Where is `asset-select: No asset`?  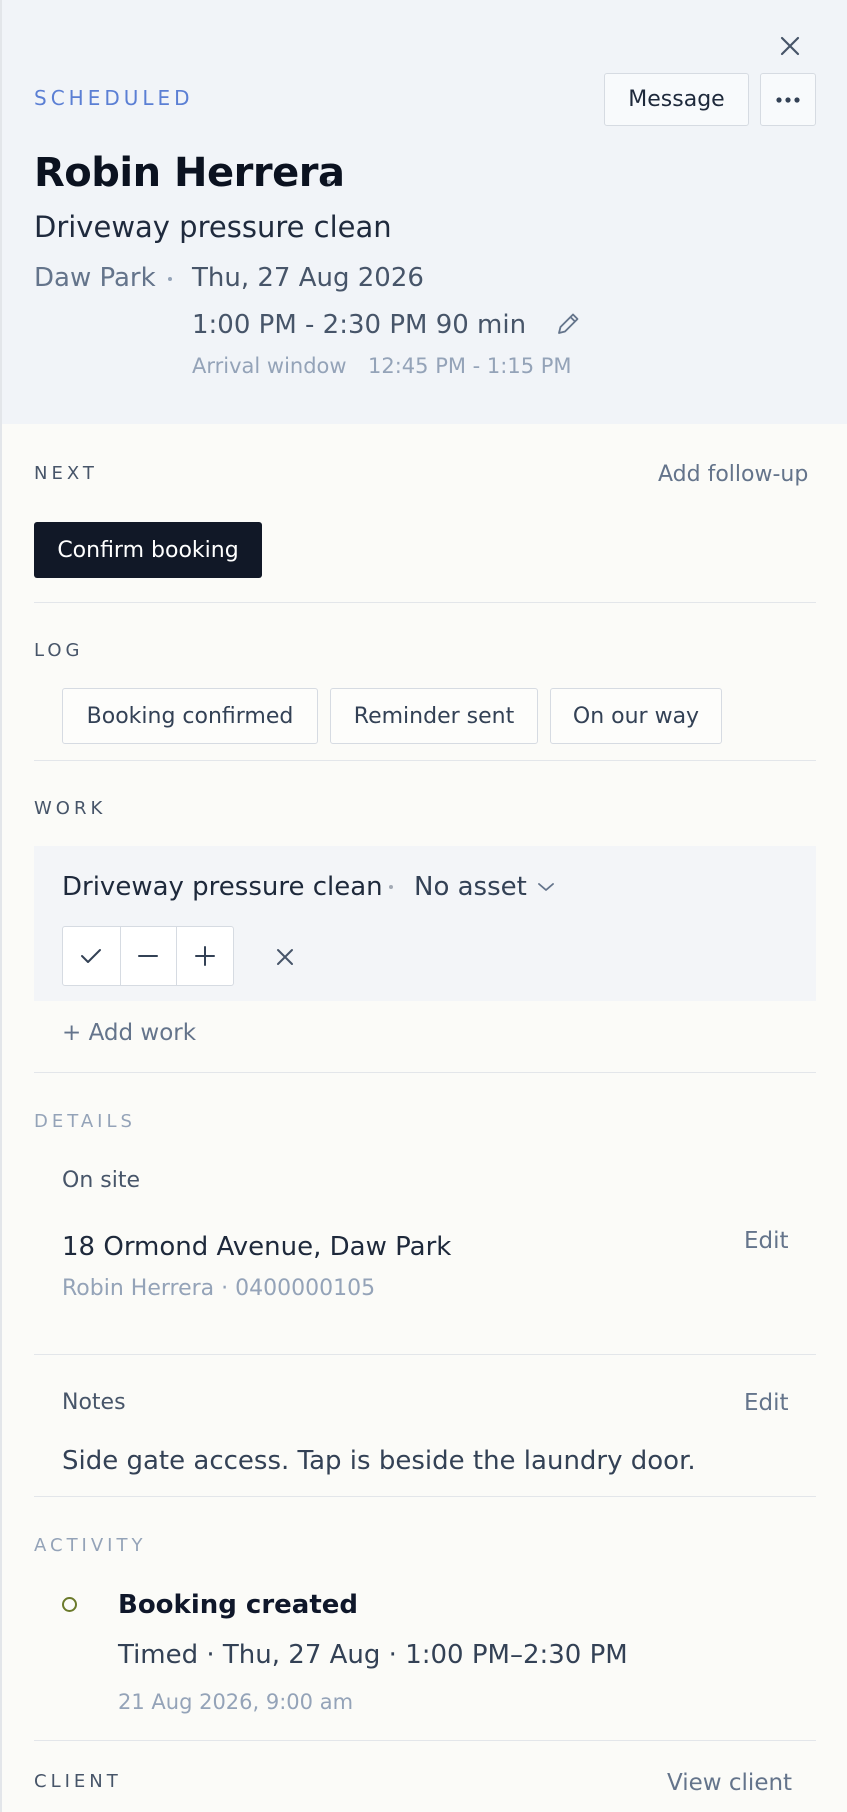 asset-select: No asset is located at coordinates (484, 887).